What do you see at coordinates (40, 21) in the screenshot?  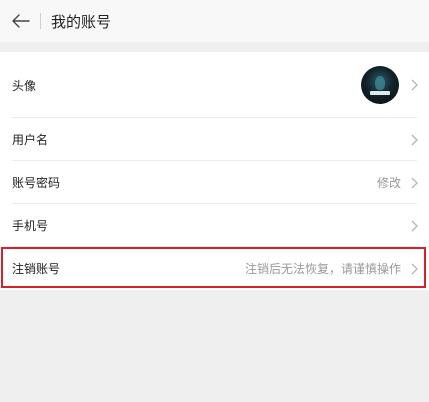 I see `header-divider` at bounding box center [40, 21].